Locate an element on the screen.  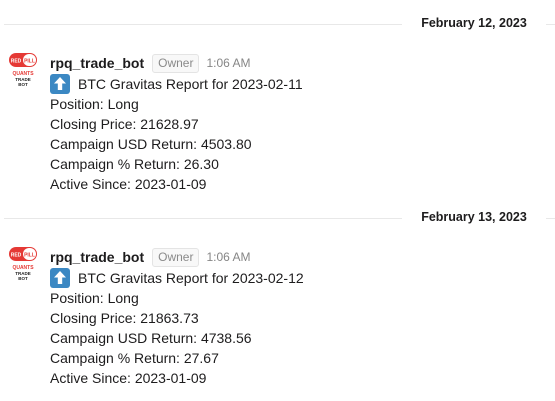
usd-return-line: Campaign USD Return: 4738.56 is located at coordinates (151, 338).